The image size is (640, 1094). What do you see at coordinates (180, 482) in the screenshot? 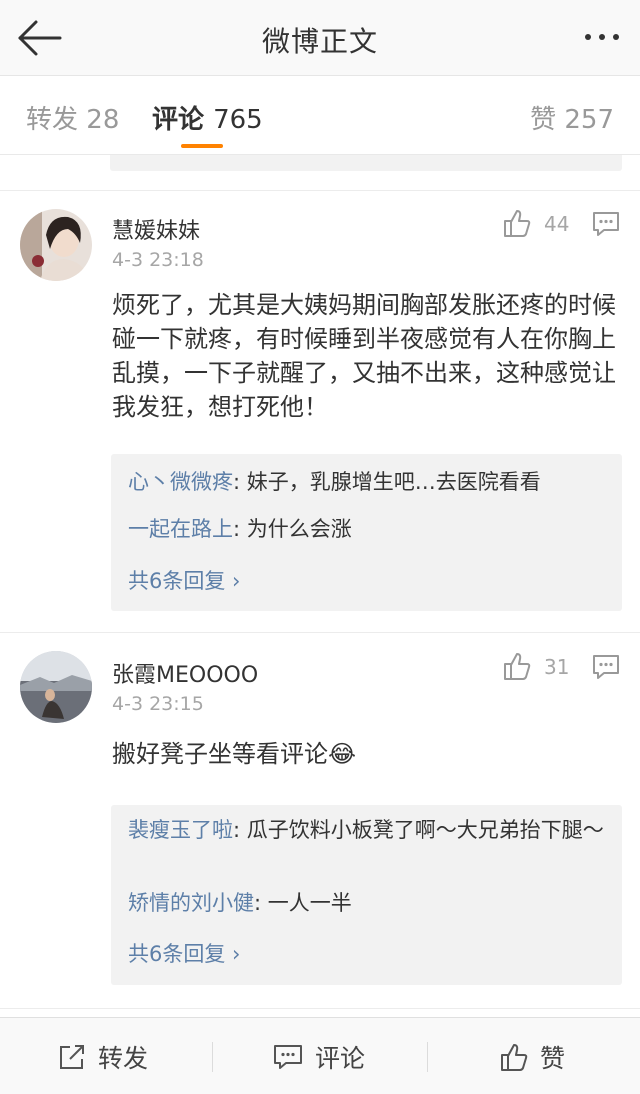
I see `reply-author: 心丶微微疼` at bounding box center [180, 482].